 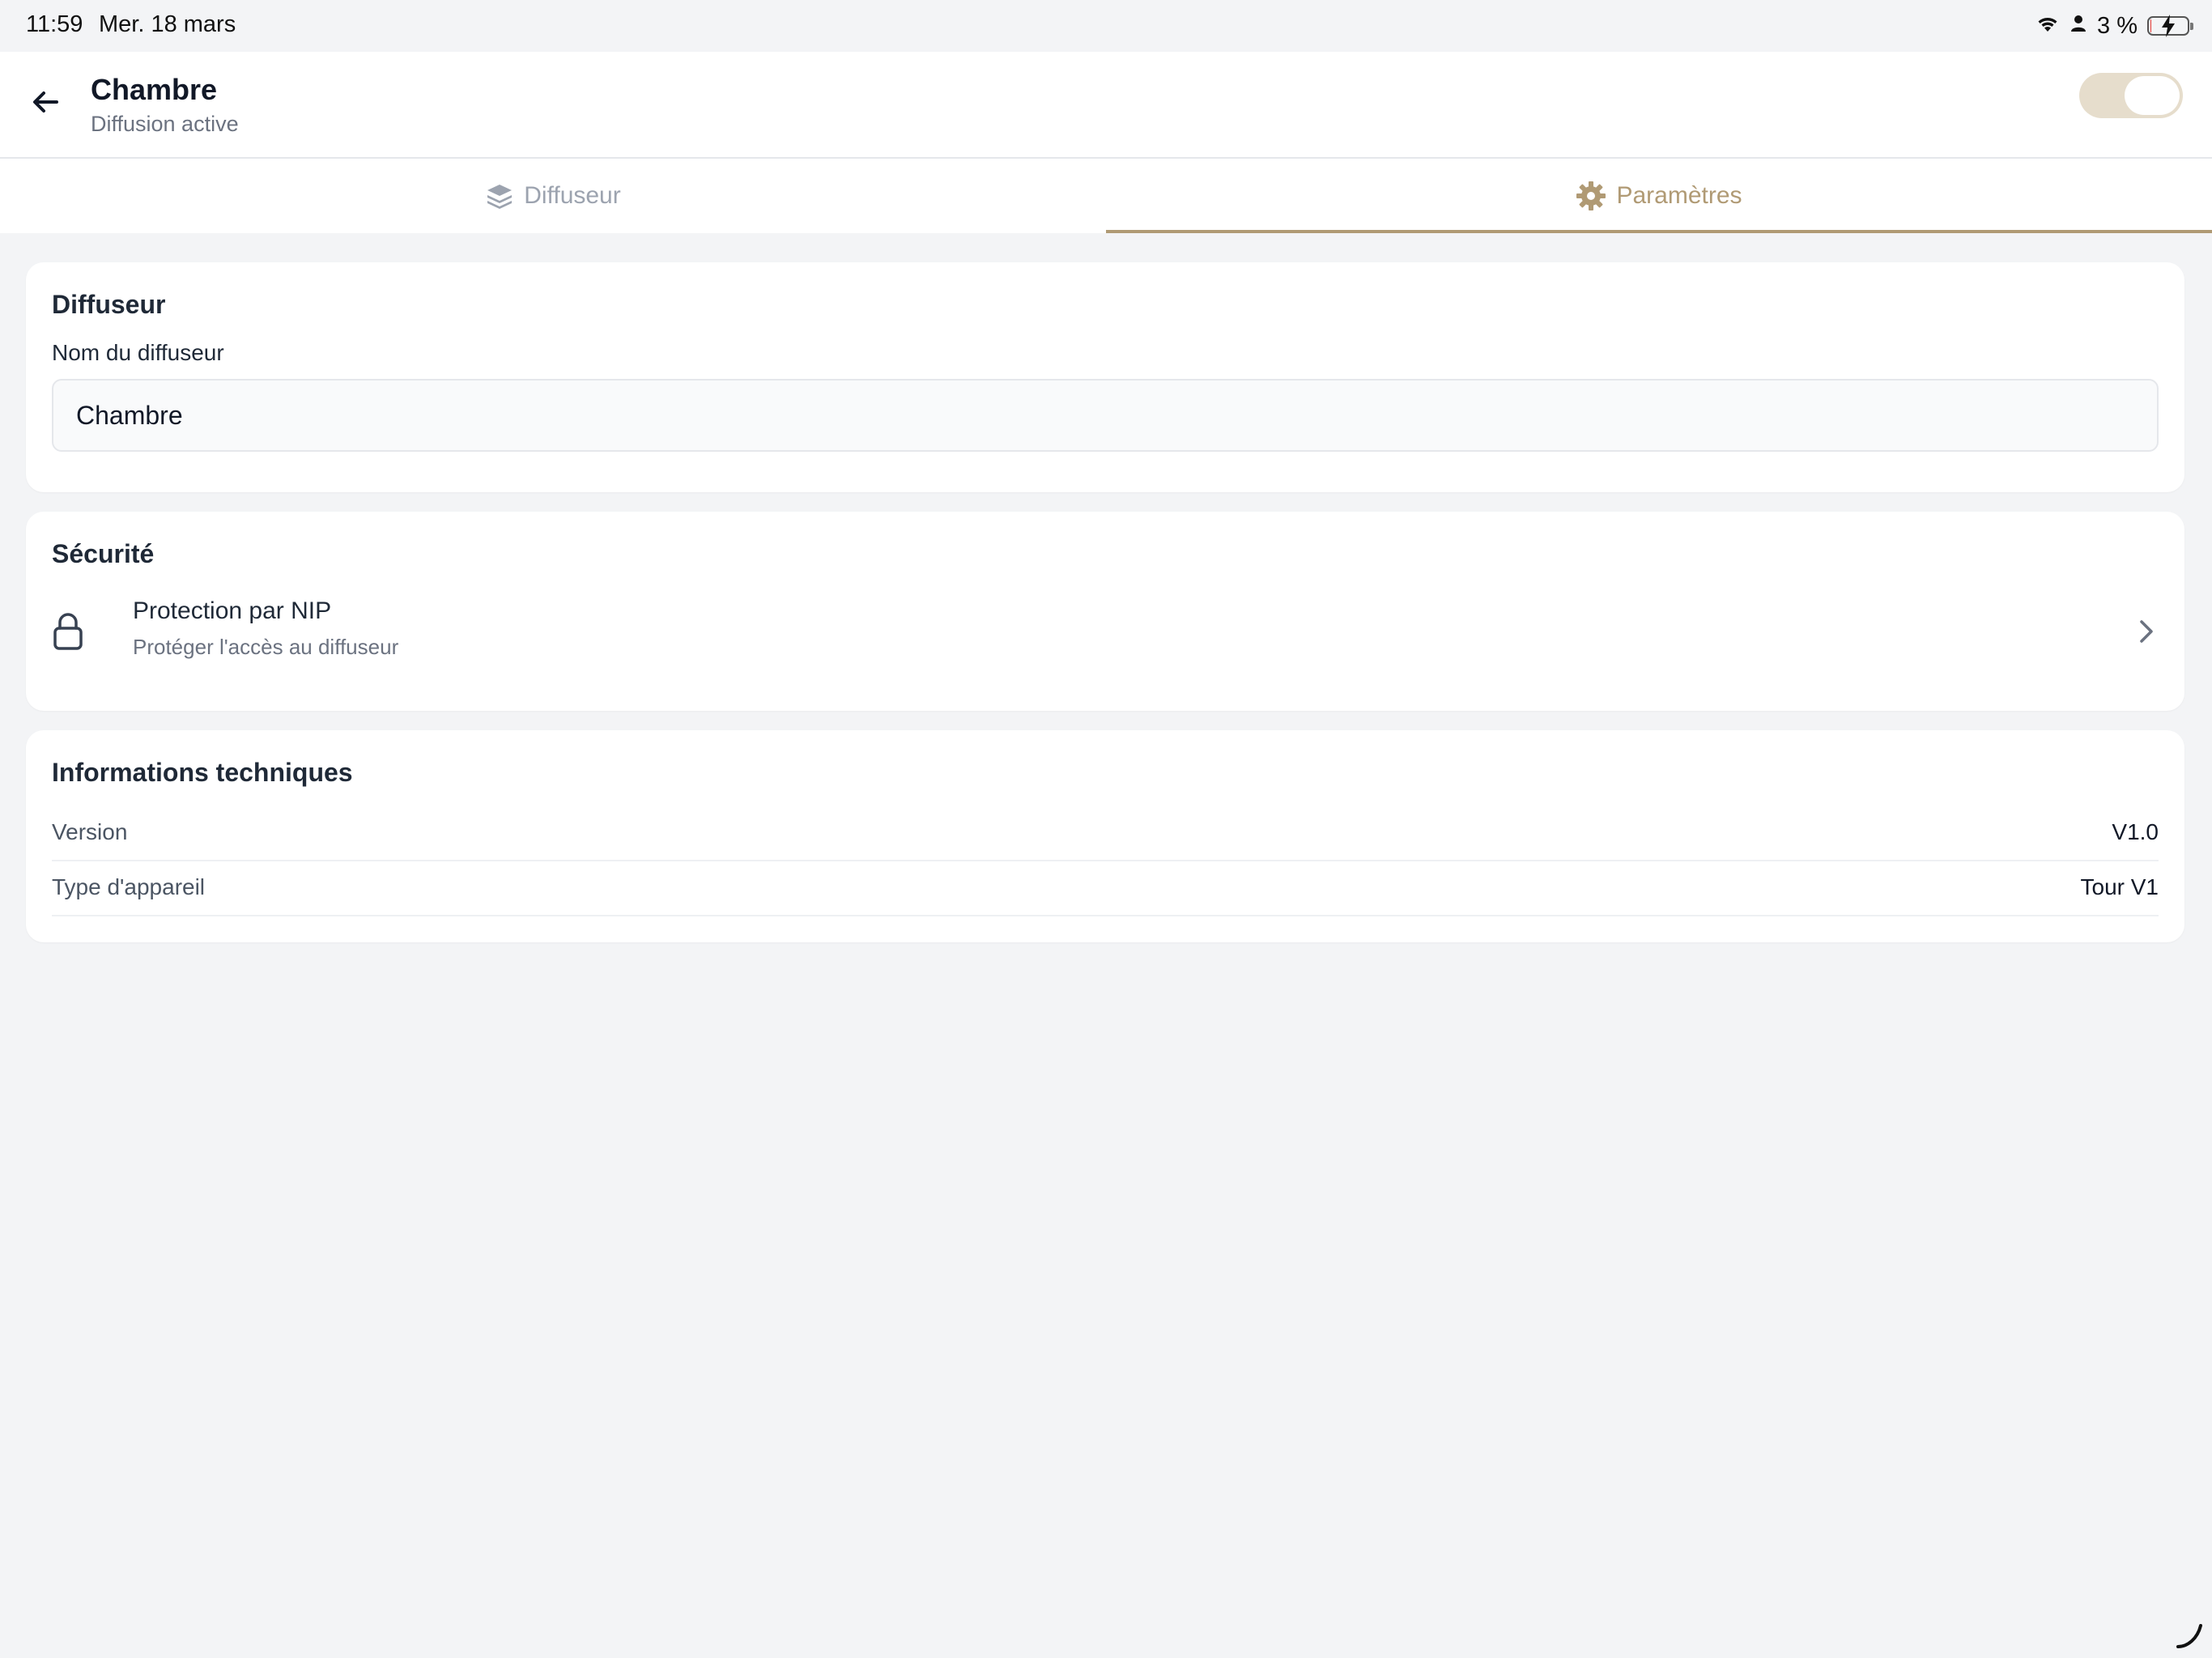 I want to click on page-subtitle: Diffusion active, so click(x=165, y=124).